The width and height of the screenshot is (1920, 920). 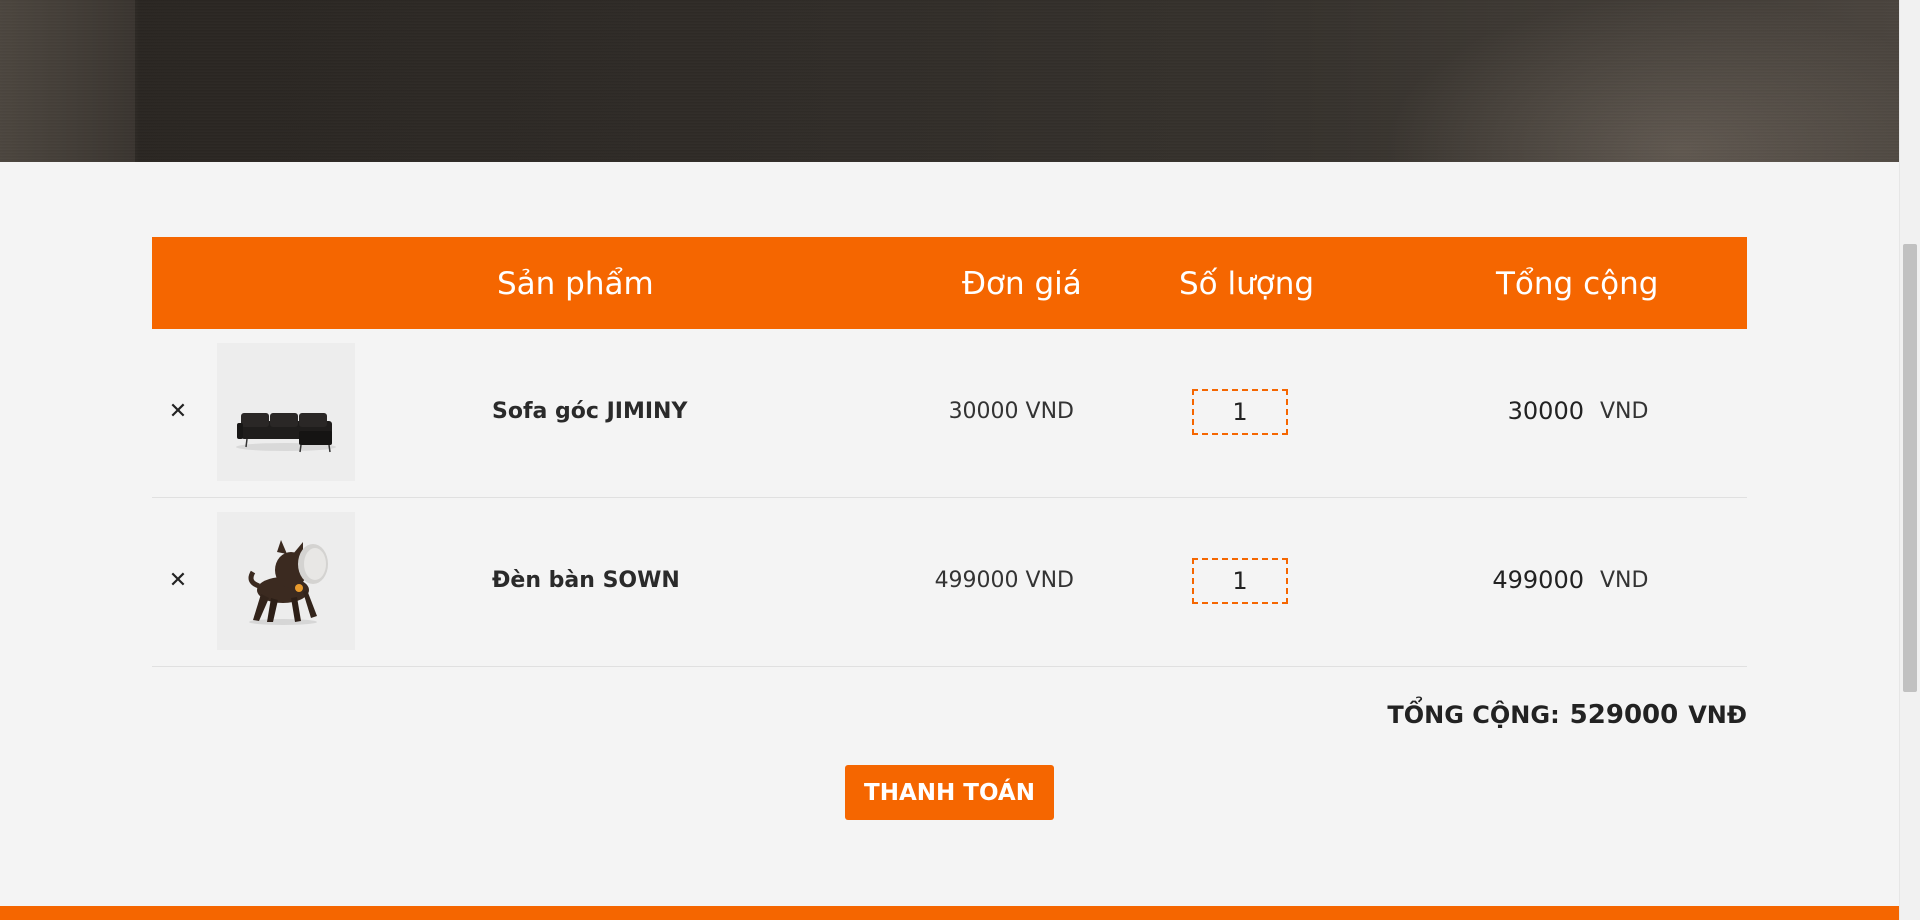 I want to click on header-quantity: Số lượng, so click(x=1247, y=284).